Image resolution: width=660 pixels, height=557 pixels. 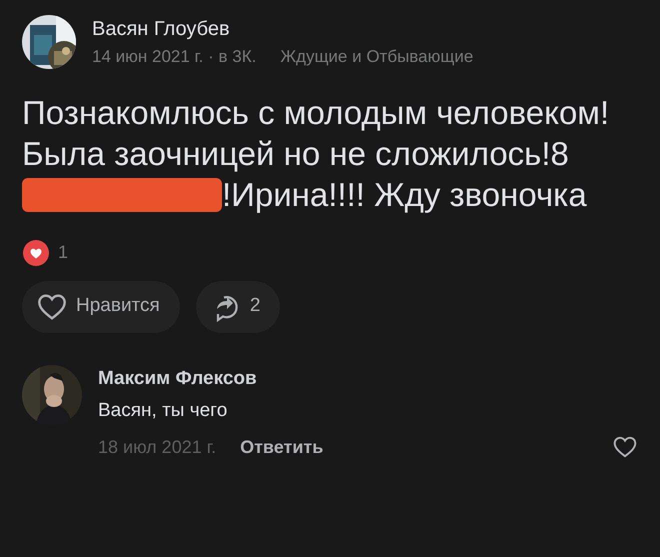 What do you see at coordinates (174, 57) in the screenshot?
I see `post-date: 14 июн 2021 г. · в 3К.` at bounding box center [174, 57].